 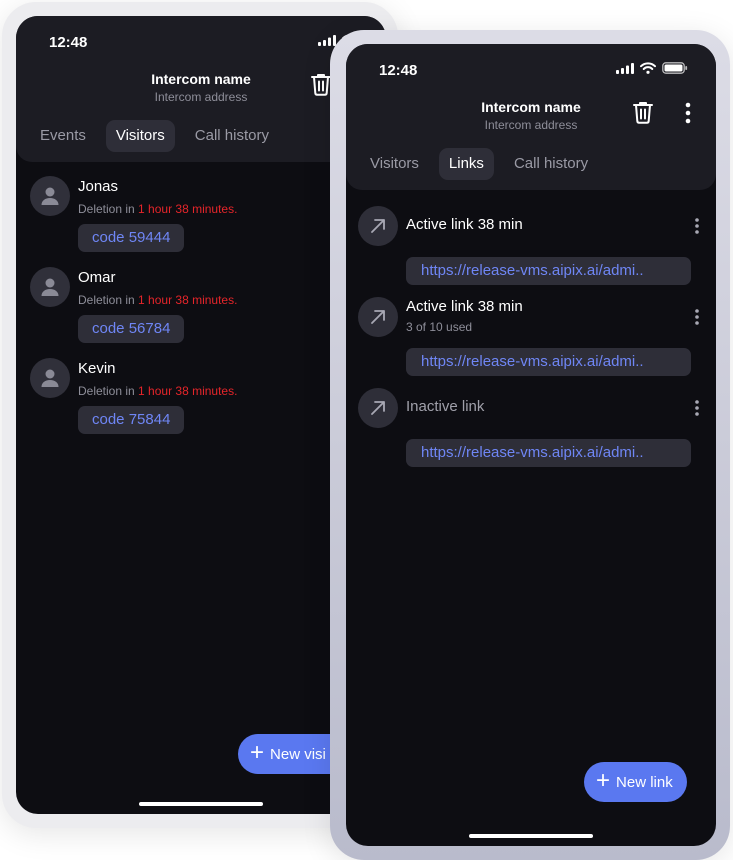 I want to click on battery-icon, so click(x=675, y=68).